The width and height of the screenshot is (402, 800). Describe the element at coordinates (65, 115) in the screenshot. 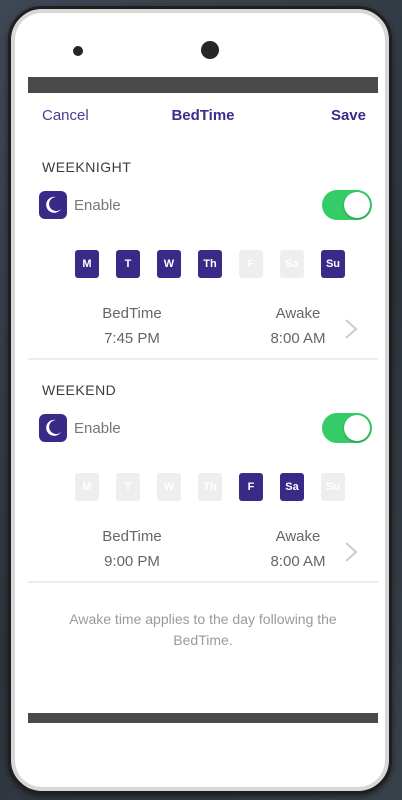

I see `cancel-button: Cancel` at that location.